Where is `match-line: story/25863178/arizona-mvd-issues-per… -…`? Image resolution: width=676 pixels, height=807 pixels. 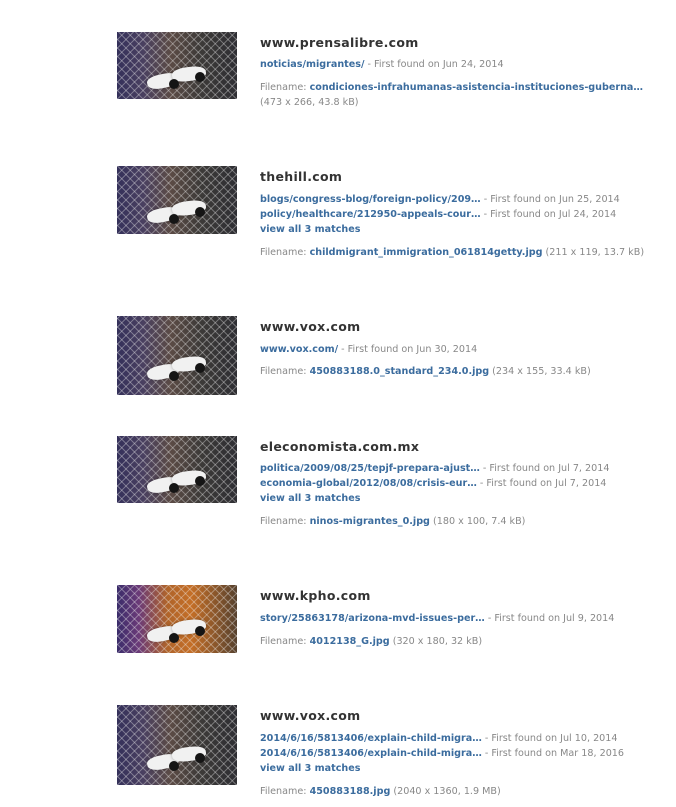 match-line: story/25863178/arizona-mvd-issues-per… -… is located at coordinates (437, 618).